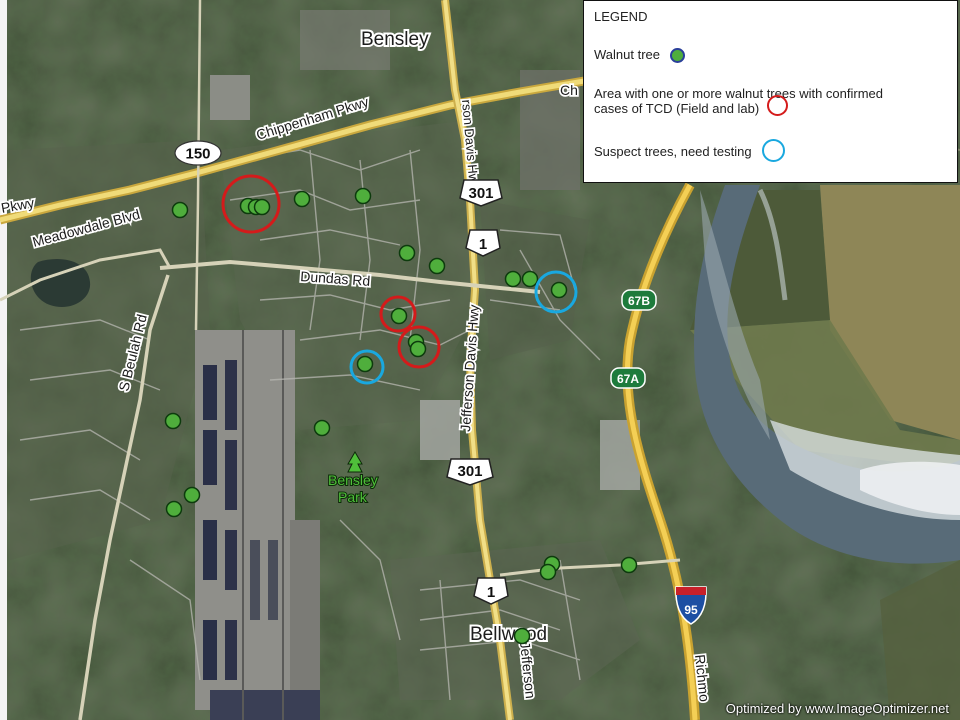 The width and height of the screenshot is (960, 720). I want to click on exit-67b-sign: 67B, so click(639, 300).